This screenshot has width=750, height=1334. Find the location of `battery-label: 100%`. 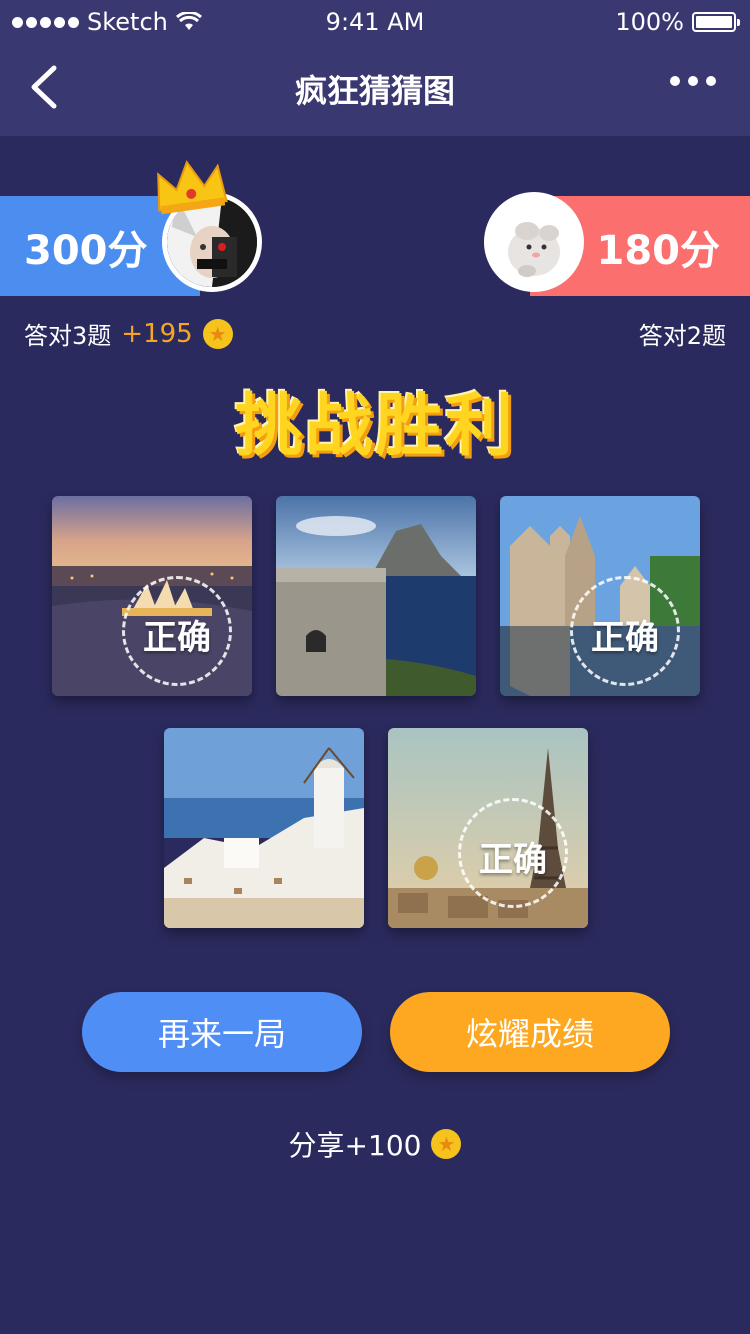

battery-label: 100% is located at coordinates (649, 22).